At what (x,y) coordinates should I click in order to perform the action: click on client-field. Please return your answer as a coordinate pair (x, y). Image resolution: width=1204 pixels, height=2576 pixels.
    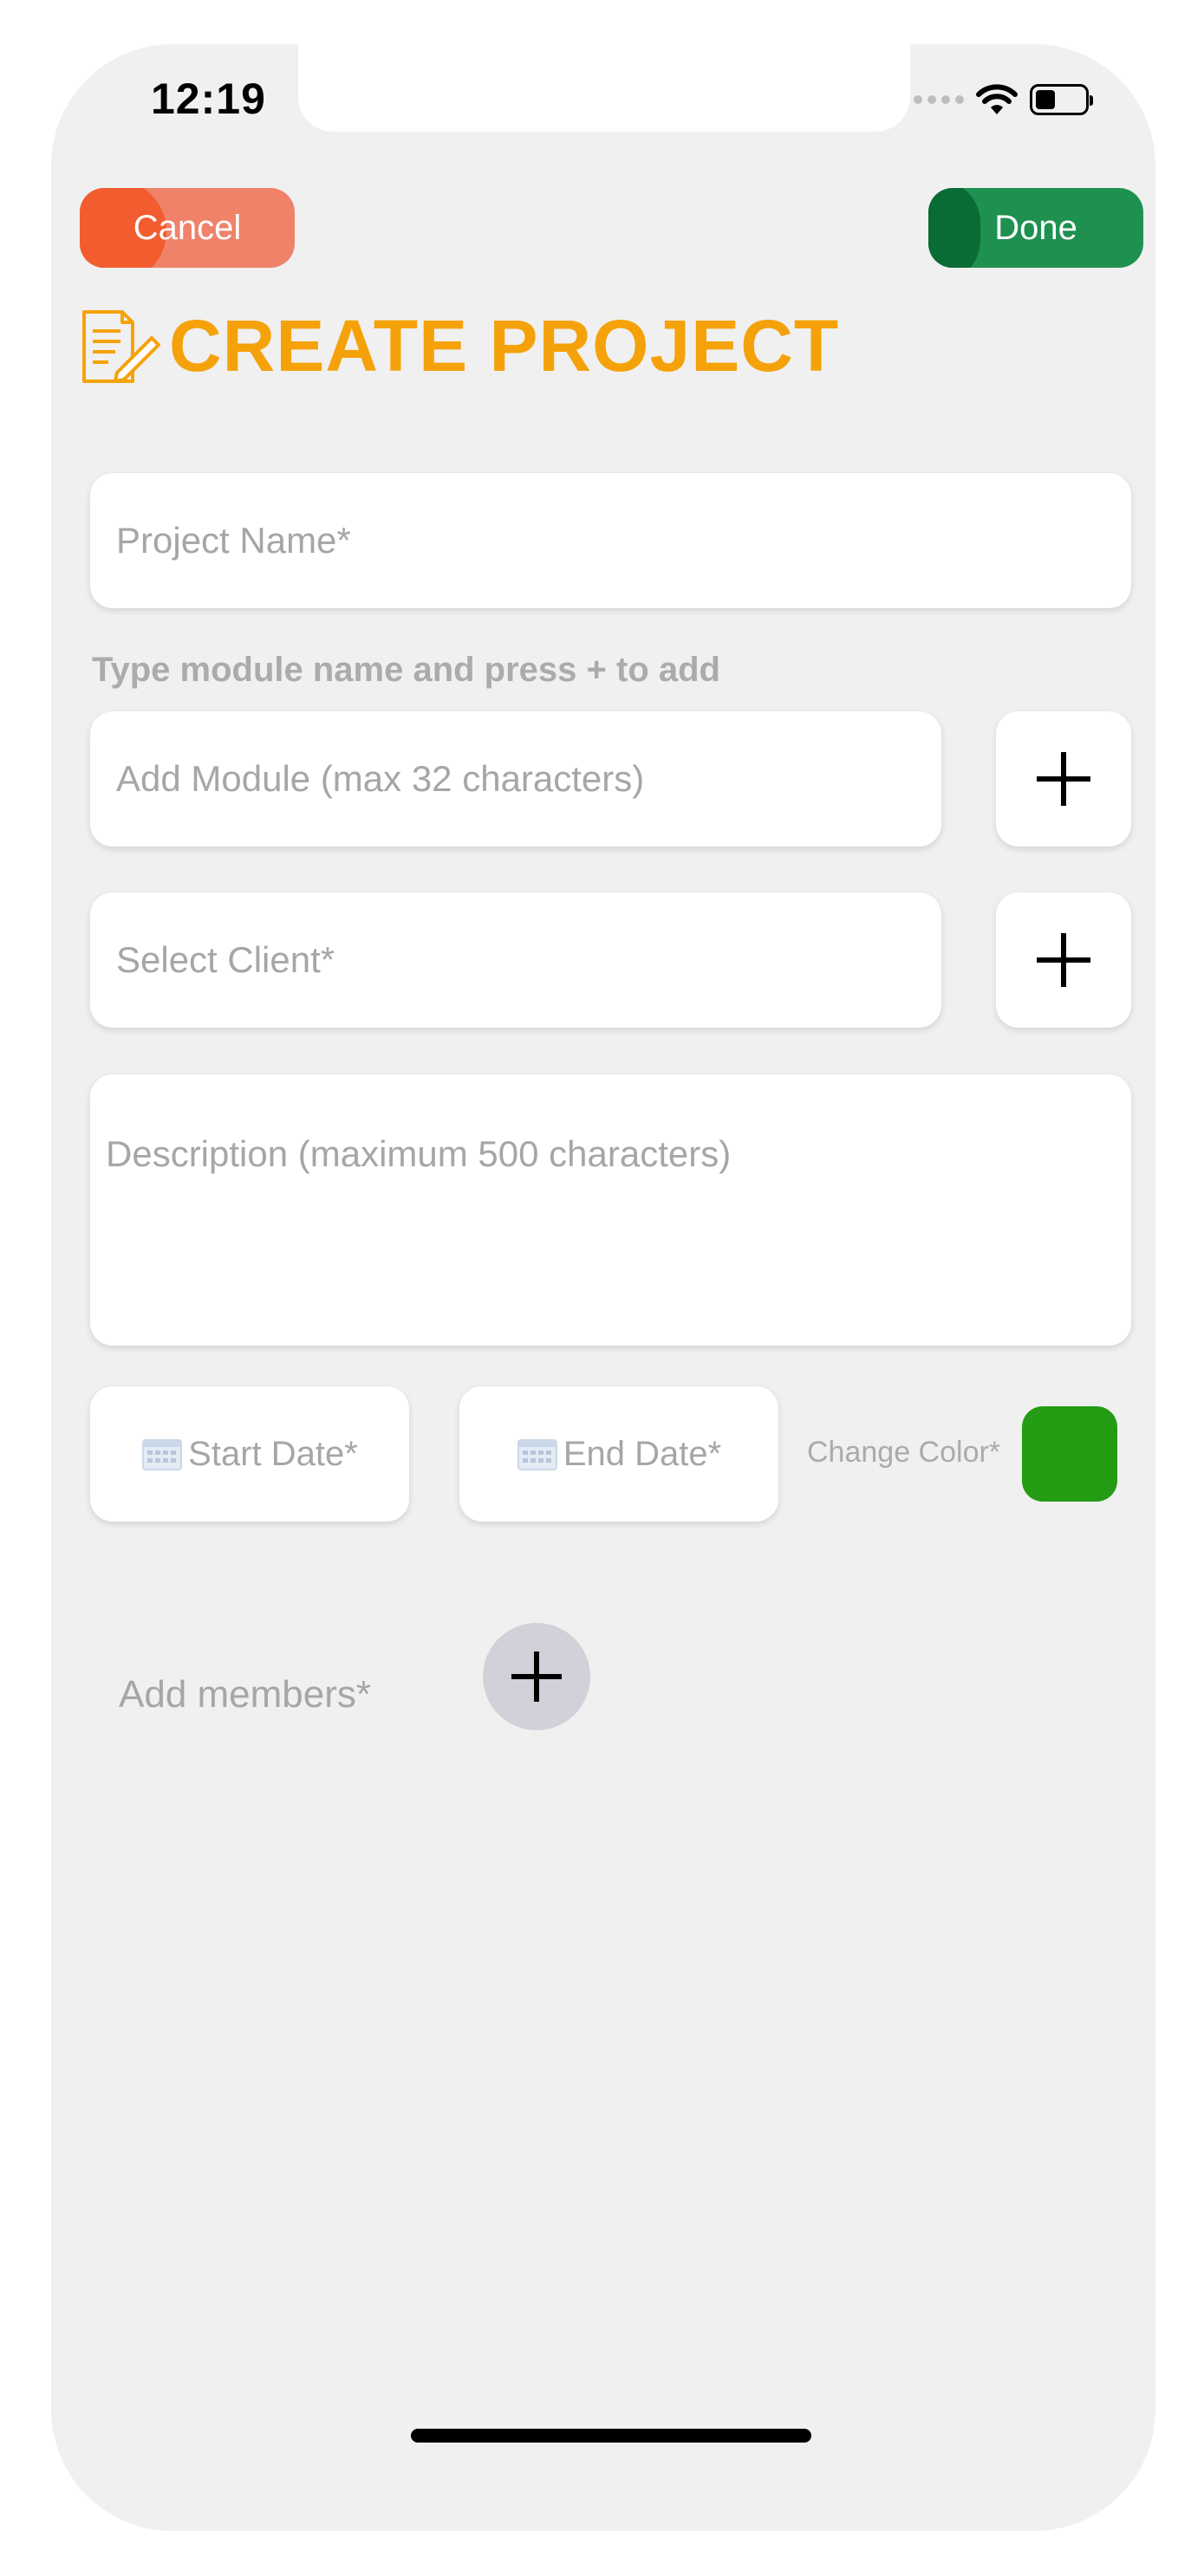
    Looking at the image, I should click on (515, 960).